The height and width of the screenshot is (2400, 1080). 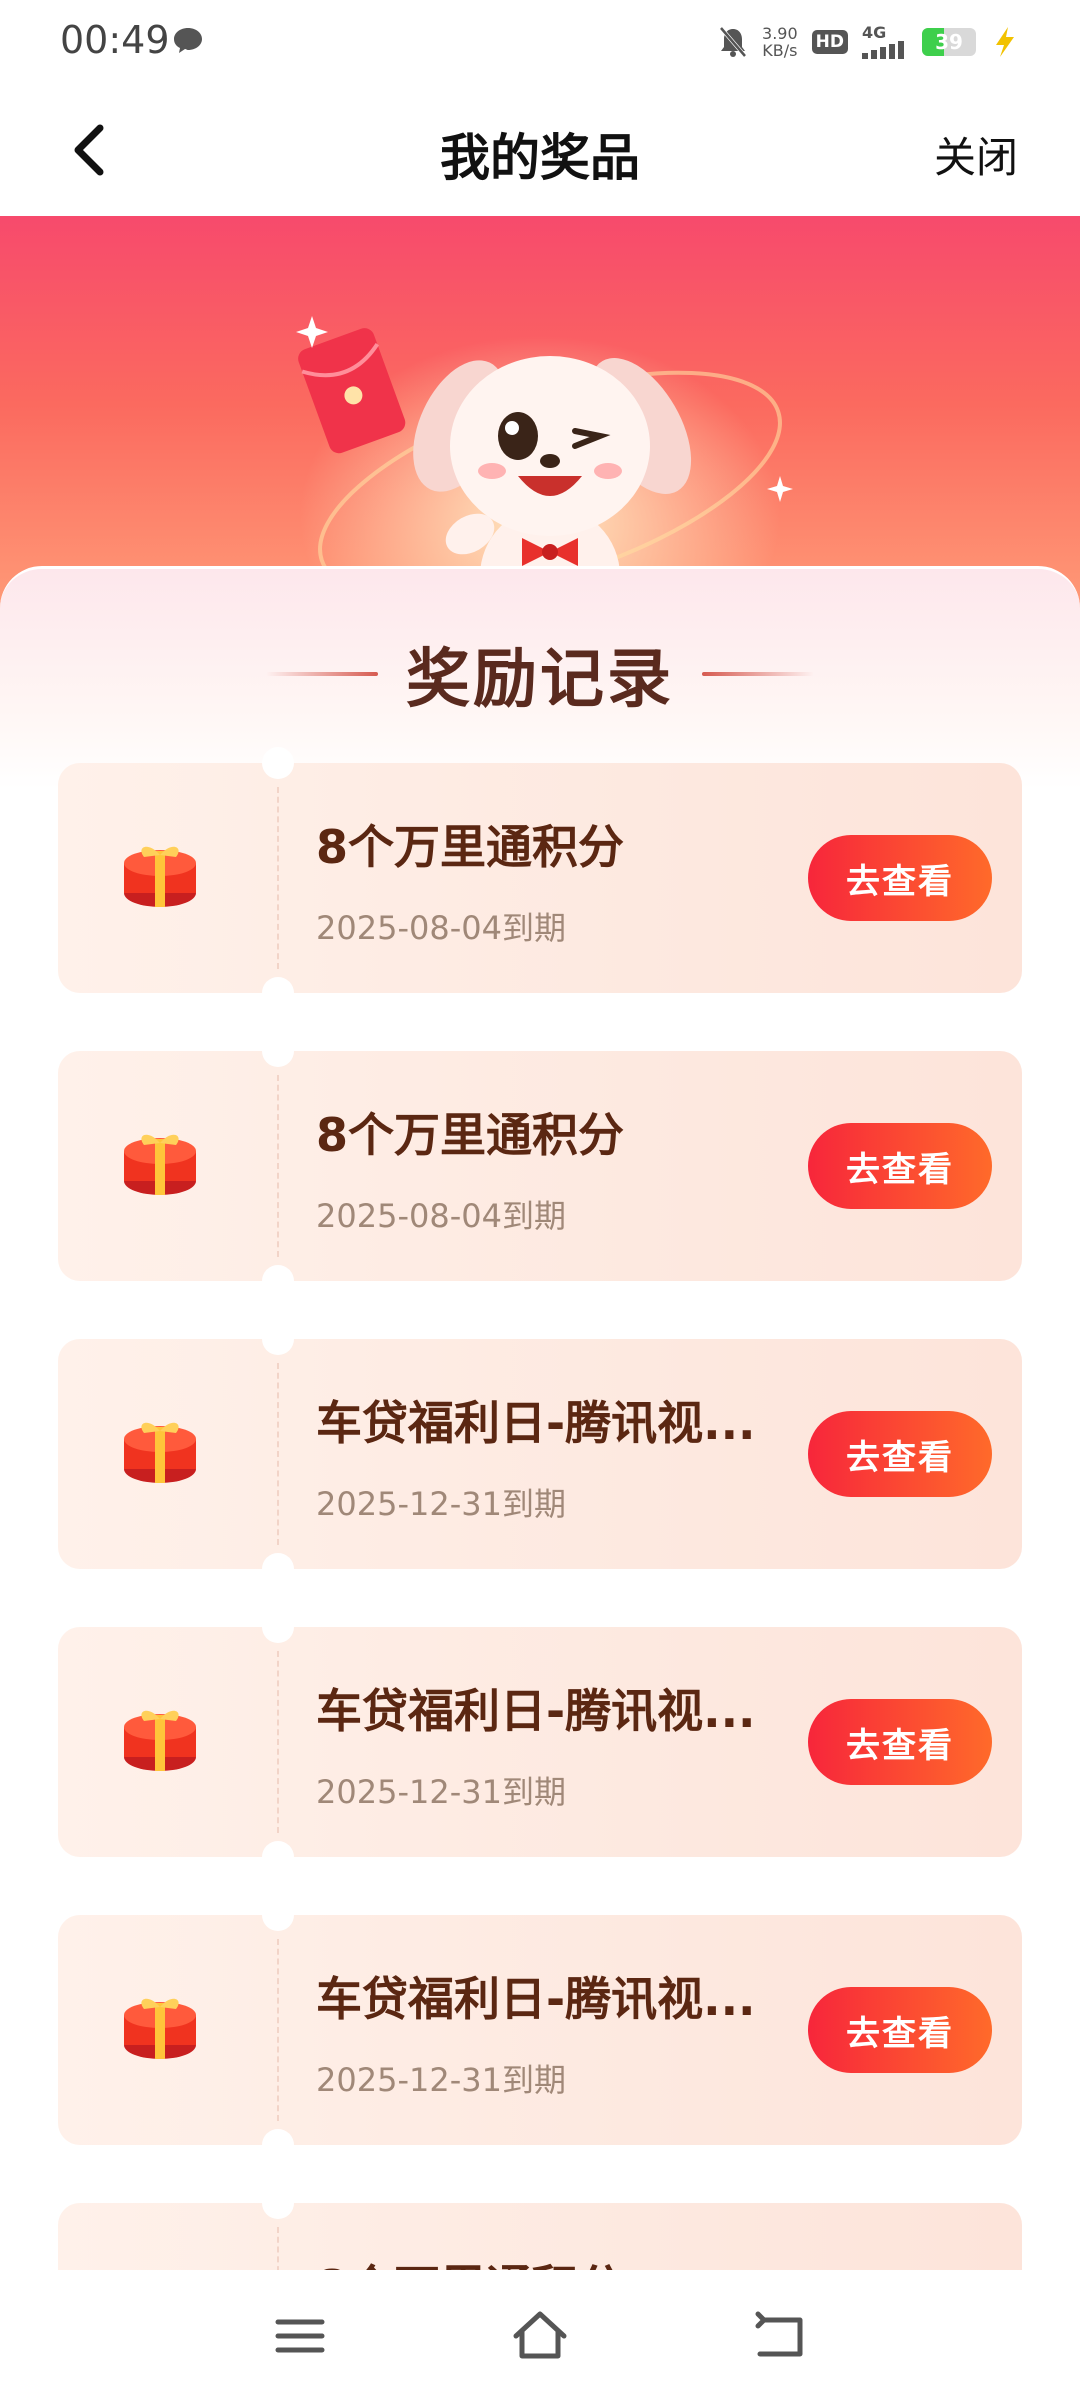 What do you see at coordinates (540, 680) in the screenshot?
I see `section-title: 奖励记录` at bounding box center [540, 680].